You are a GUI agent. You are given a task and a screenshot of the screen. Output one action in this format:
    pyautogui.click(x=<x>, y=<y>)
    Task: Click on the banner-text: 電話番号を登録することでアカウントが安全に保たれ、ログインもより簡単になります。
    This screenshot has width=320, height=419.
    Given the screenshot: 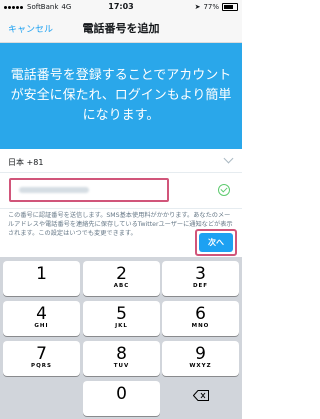 What is the action you would take?
    pyautogui.click(x=121, y=95)
    